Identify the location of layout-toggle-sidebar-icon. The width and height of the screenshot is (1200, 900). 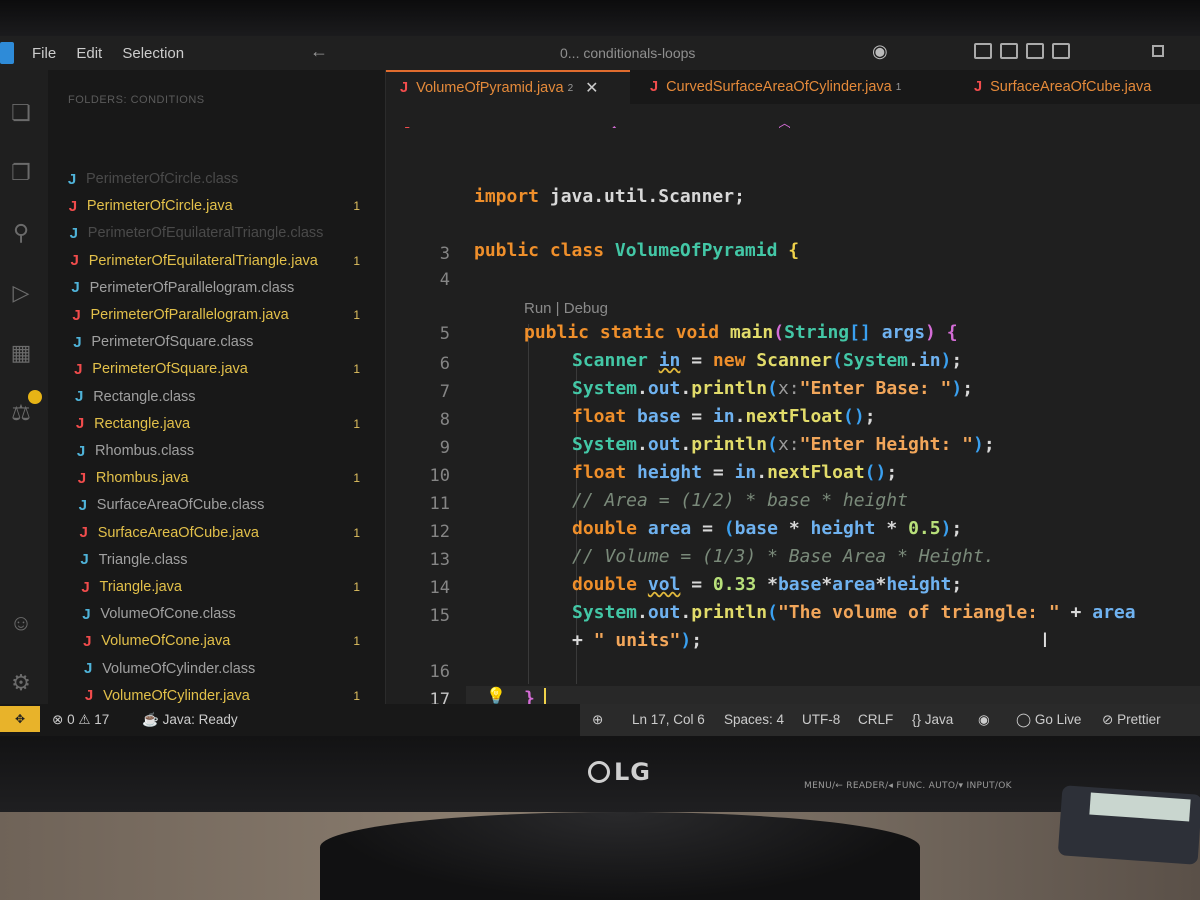
(983, 51).